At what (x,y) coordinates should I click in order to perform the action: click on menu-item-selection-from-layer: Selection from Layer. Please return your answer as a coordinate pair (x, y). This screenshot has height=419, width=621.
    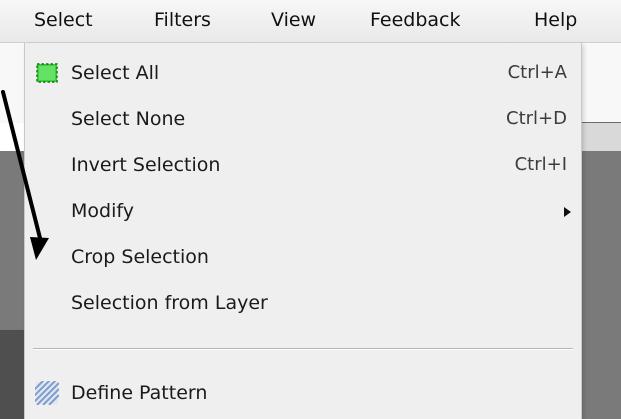
    Looking at the image, I should click on (303, 303).